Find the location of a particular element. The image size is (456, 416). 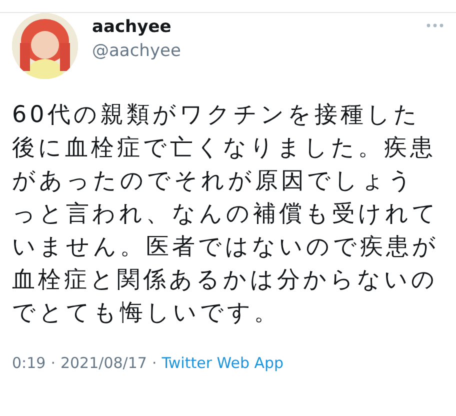

source-link: Twitter Web App is located at coordinates (223, 363).